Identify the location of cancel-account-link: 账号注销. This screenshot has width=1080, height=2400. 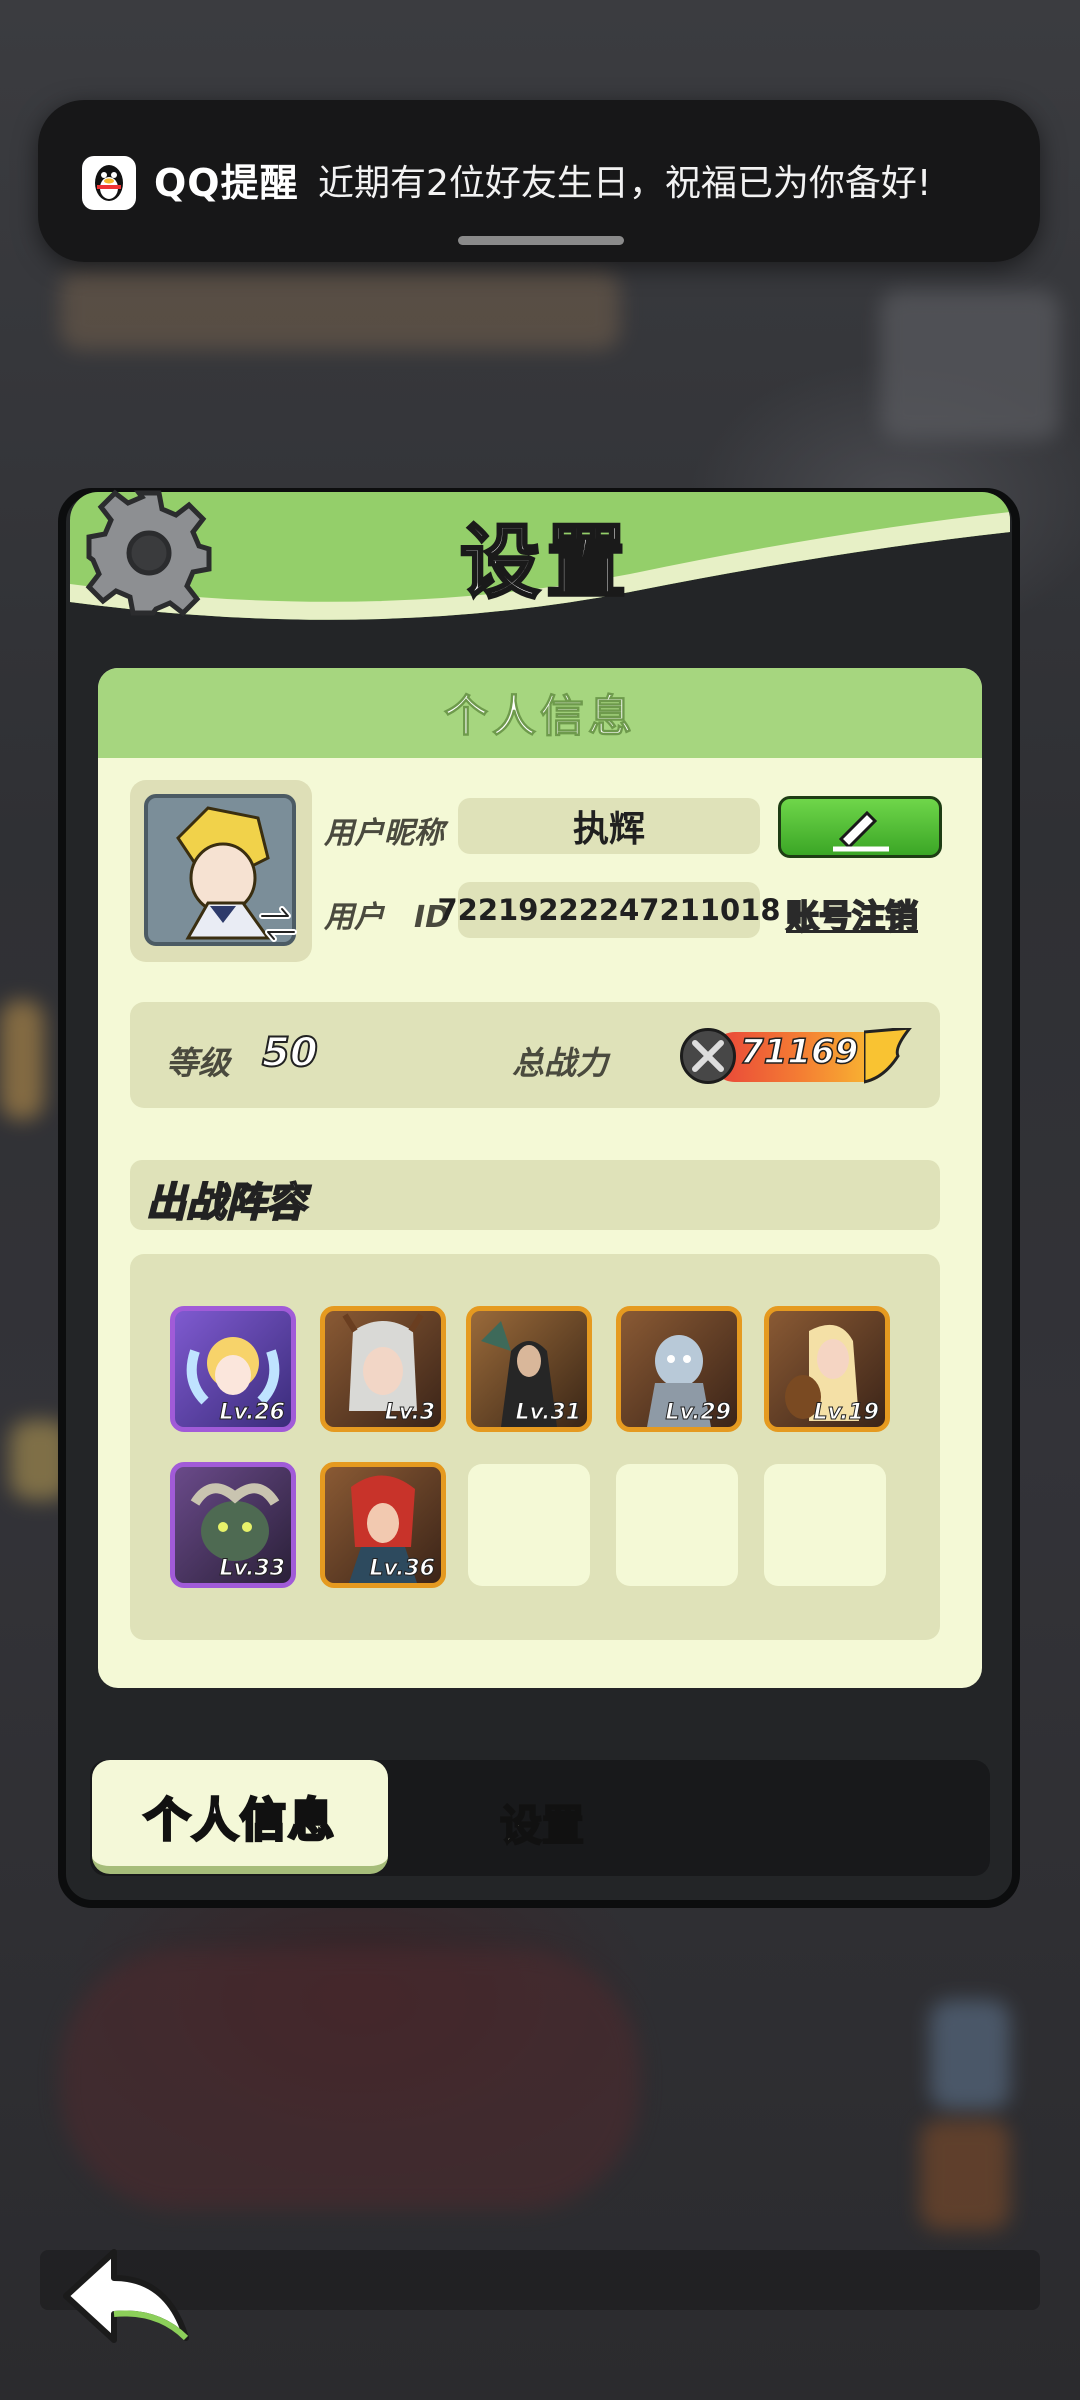
(852, 914).